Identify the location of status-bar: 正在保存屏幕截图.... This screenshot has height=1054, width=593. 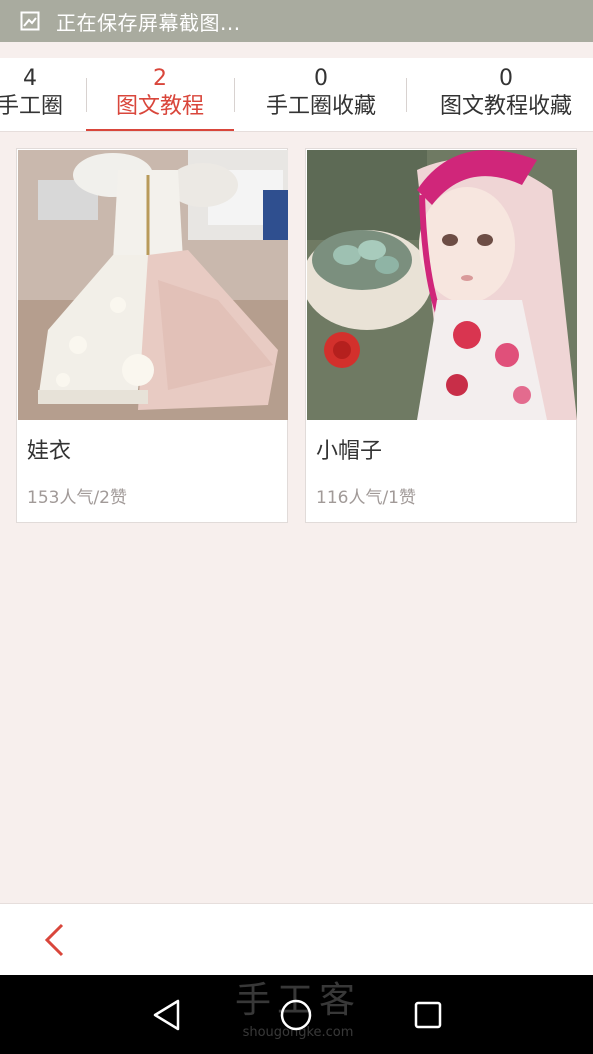
(296, 21).